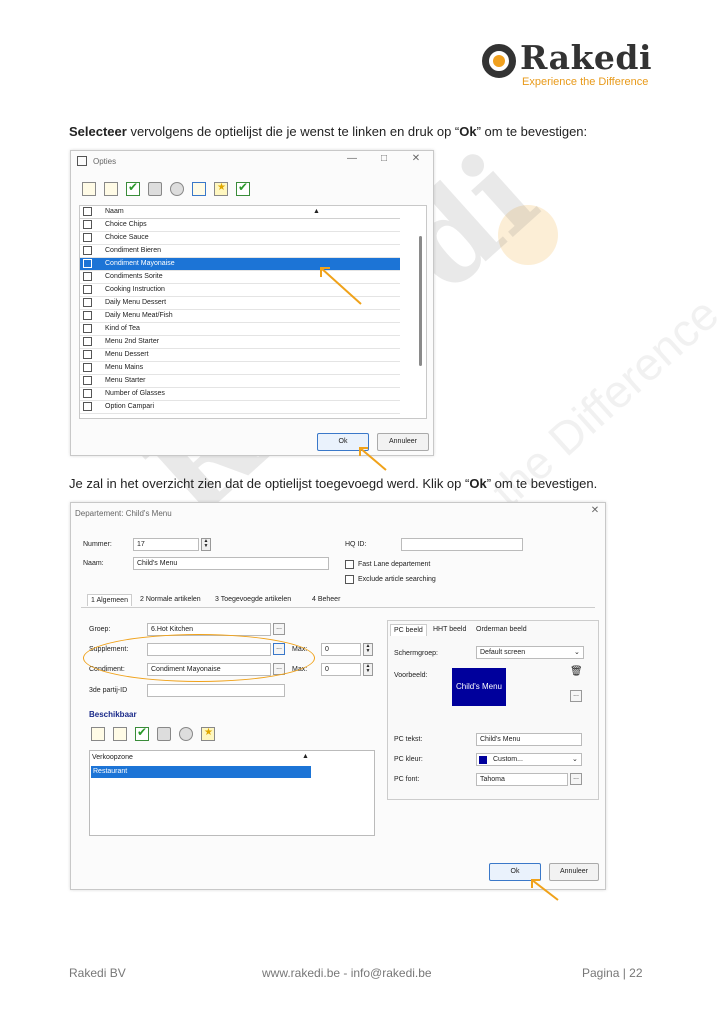 This screenshot has width=724, height=1024. What do you see at coordinates (483, 760) in the screenshot?
I see `color-swatch-icon` at bounding box center [483, 760].